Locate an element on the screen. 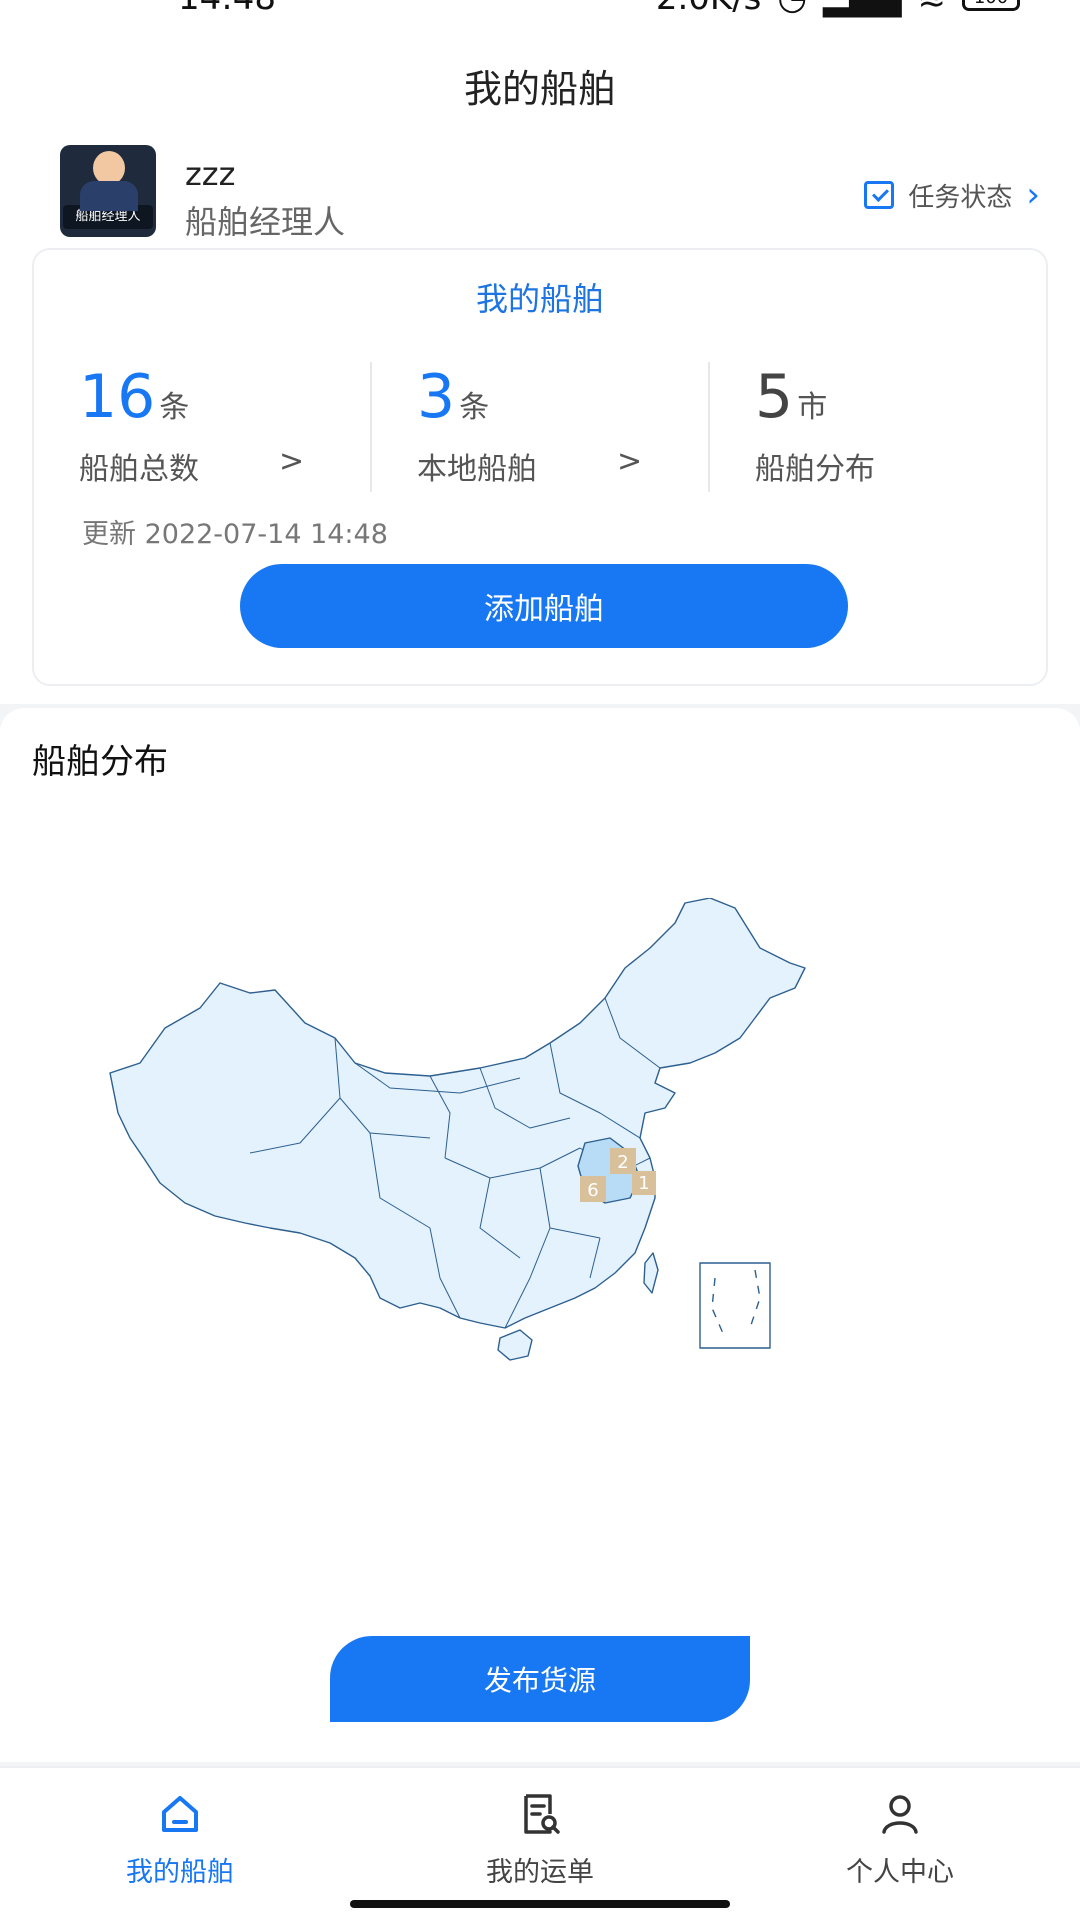 This screenshot has height=1920, width=1080. chevron-right-icon: › is located at coordinates (1033, 195).